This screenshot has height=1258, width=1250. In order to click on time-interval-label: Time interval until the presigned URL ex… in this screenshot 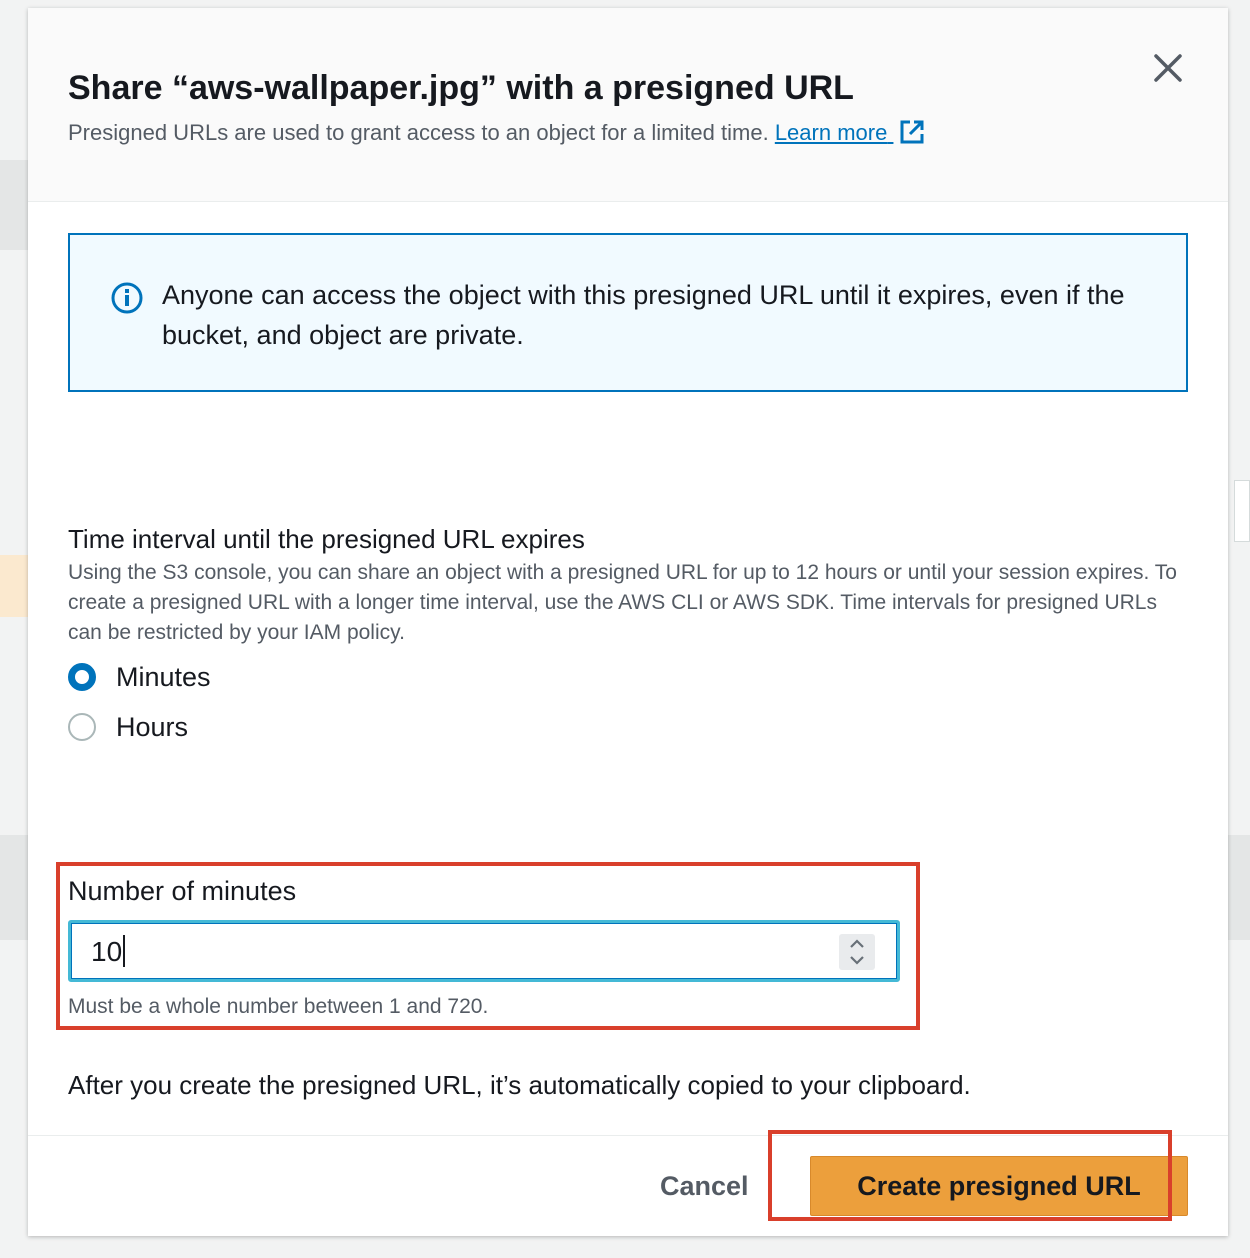, I will do `click(326, 539)`.